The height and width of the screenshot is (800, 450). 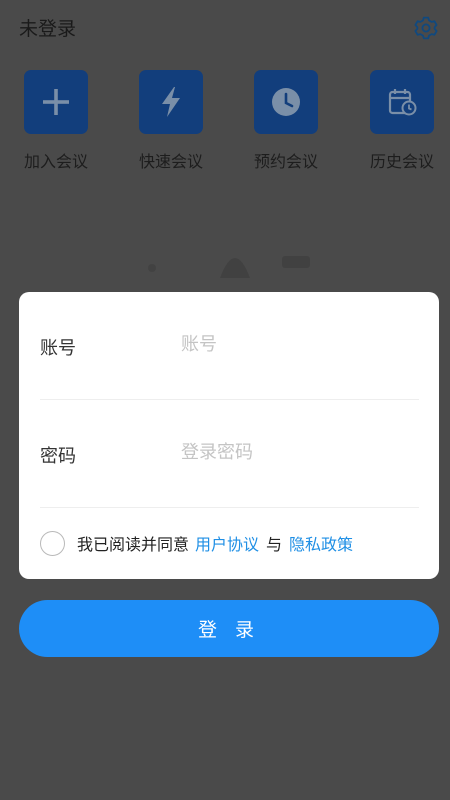 What do you see at coordinates (321, 543) in the screenshot?
I see `privacy-policy-link: 隐私政策` at bounding box center [321, 543].